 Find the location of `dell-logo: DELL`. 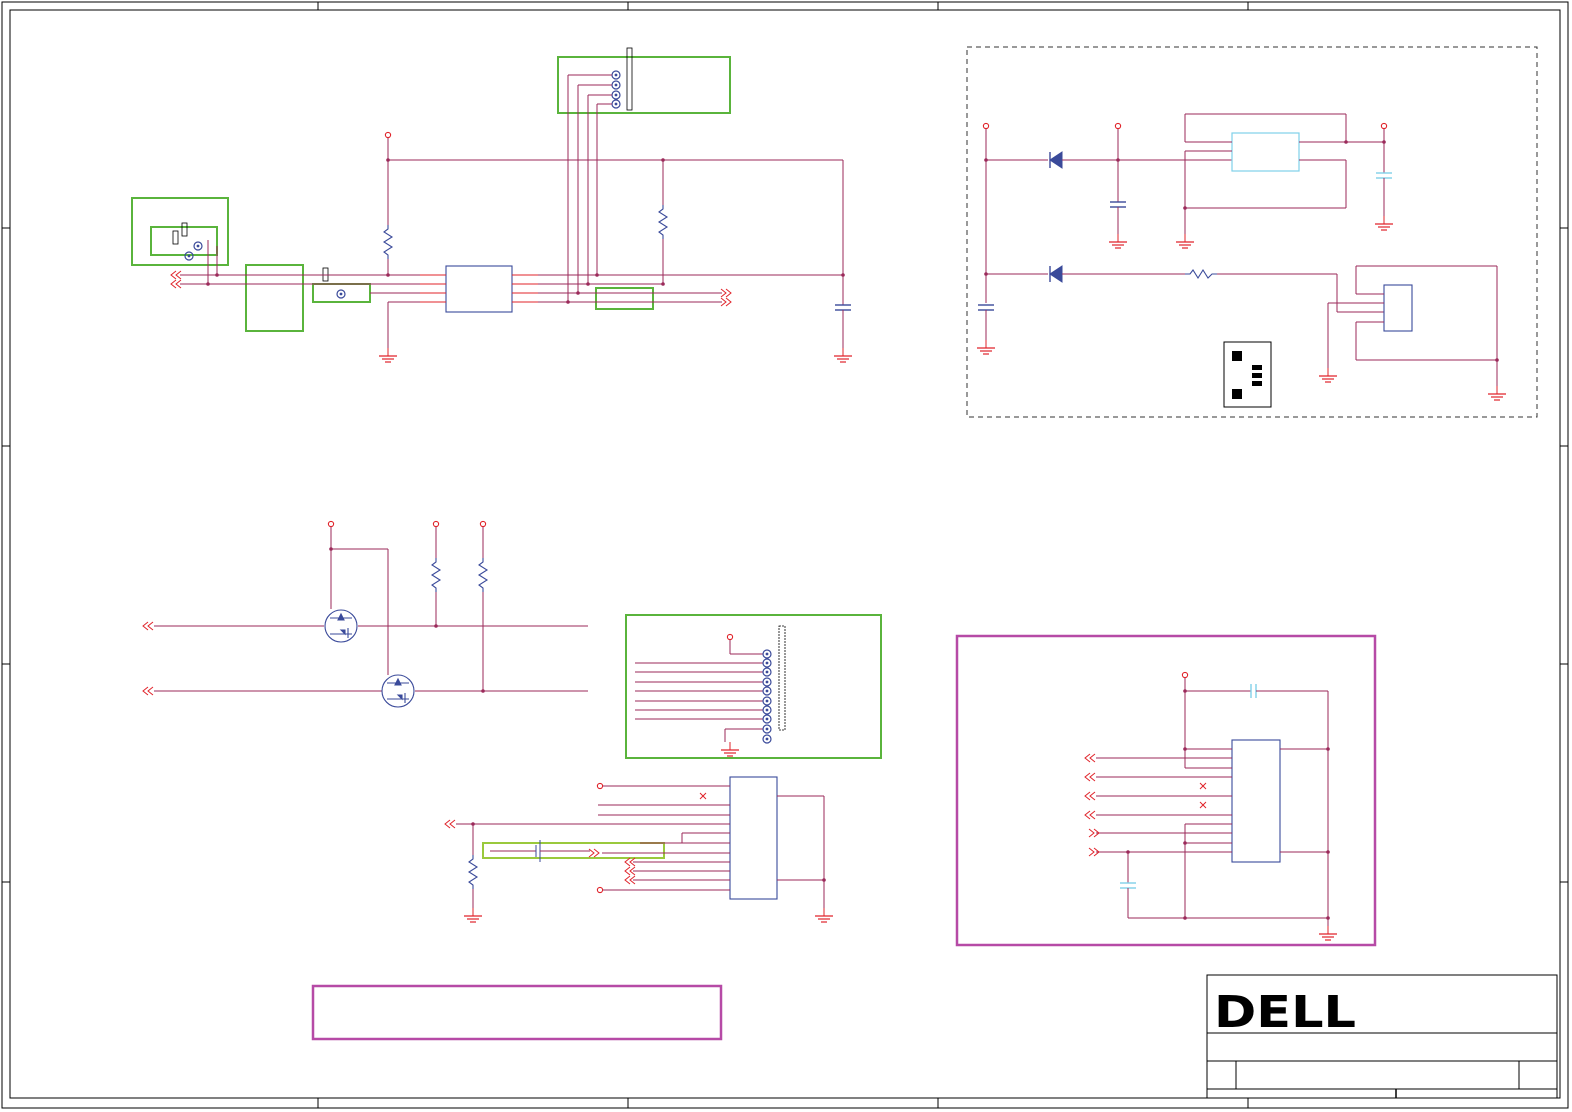

dell-logo: DELL is located at coordinates (1285, 1012).